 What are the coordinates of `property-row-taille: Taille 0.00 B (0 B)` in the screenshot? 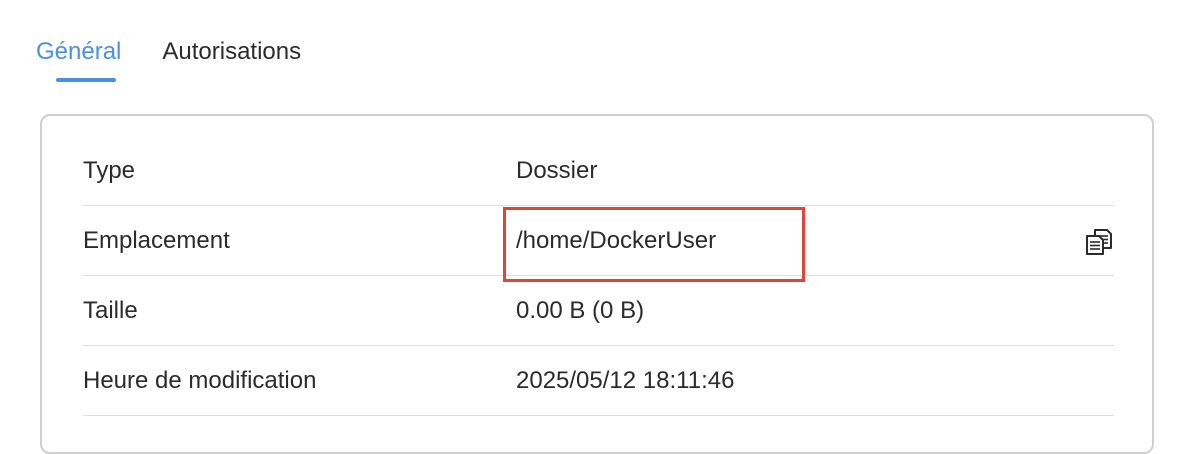 It's located at (598, 311).